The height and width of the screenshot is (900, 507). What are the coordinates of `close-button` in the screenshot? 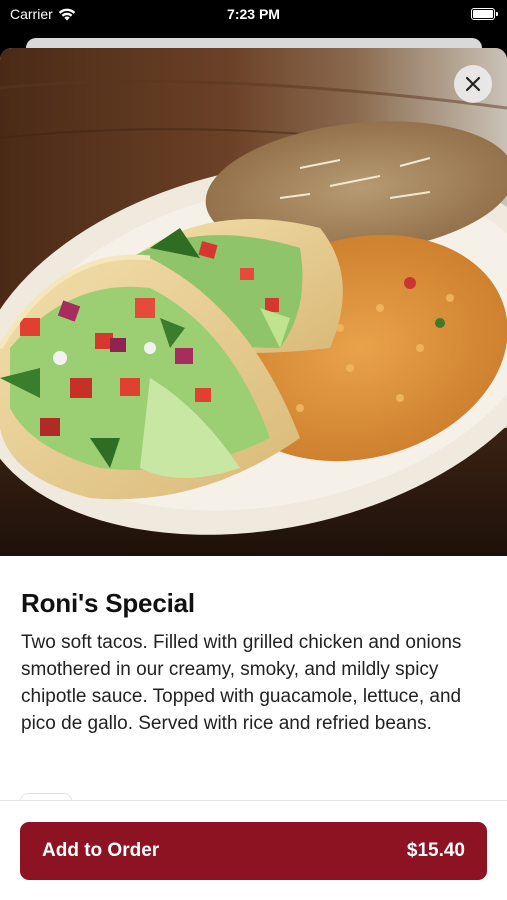 It's located at (473, 84).